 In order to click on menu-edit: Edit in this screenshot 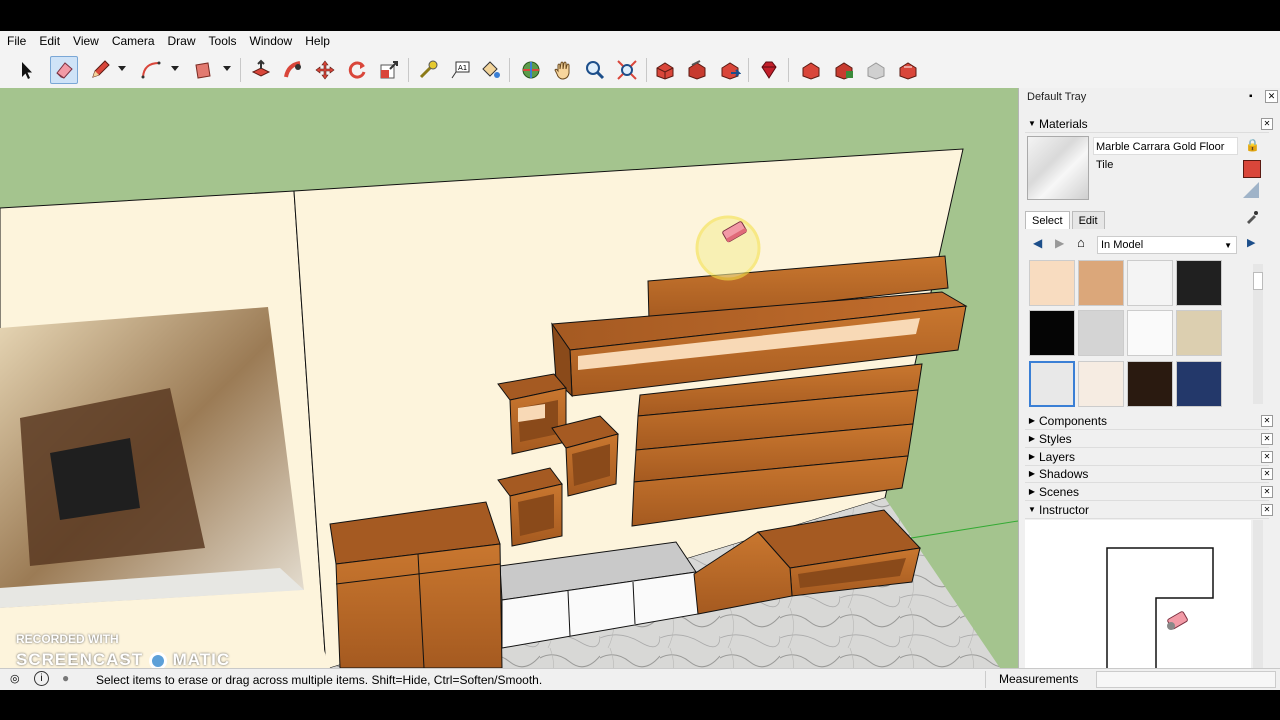, I will do `click(49, 41)`.